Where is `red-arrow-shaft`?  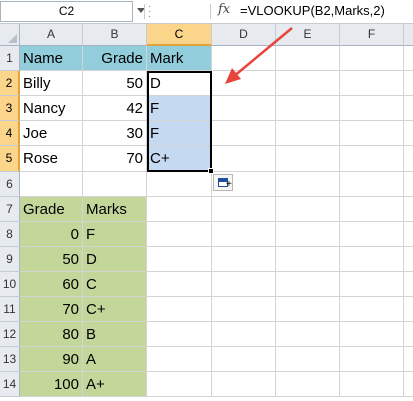 red-arrow-shaft is located at coordinates (262, 52).